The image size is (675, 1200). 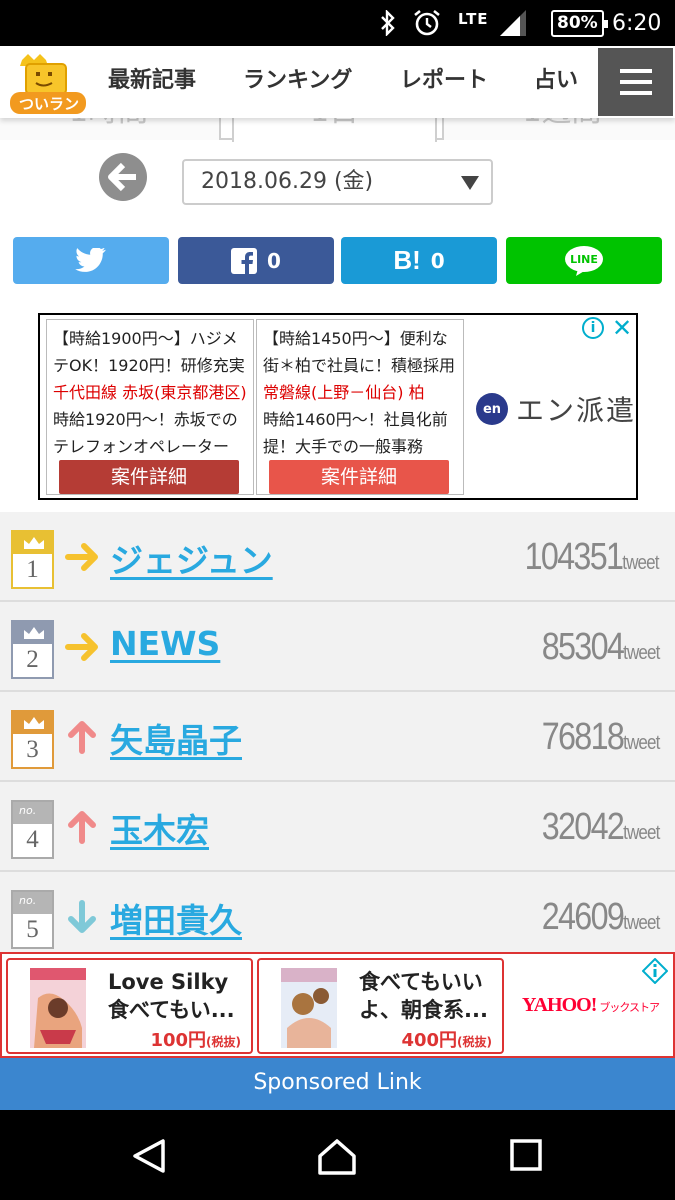 I want to click on rank-badge: no. 5, so click(x=32, y=919).